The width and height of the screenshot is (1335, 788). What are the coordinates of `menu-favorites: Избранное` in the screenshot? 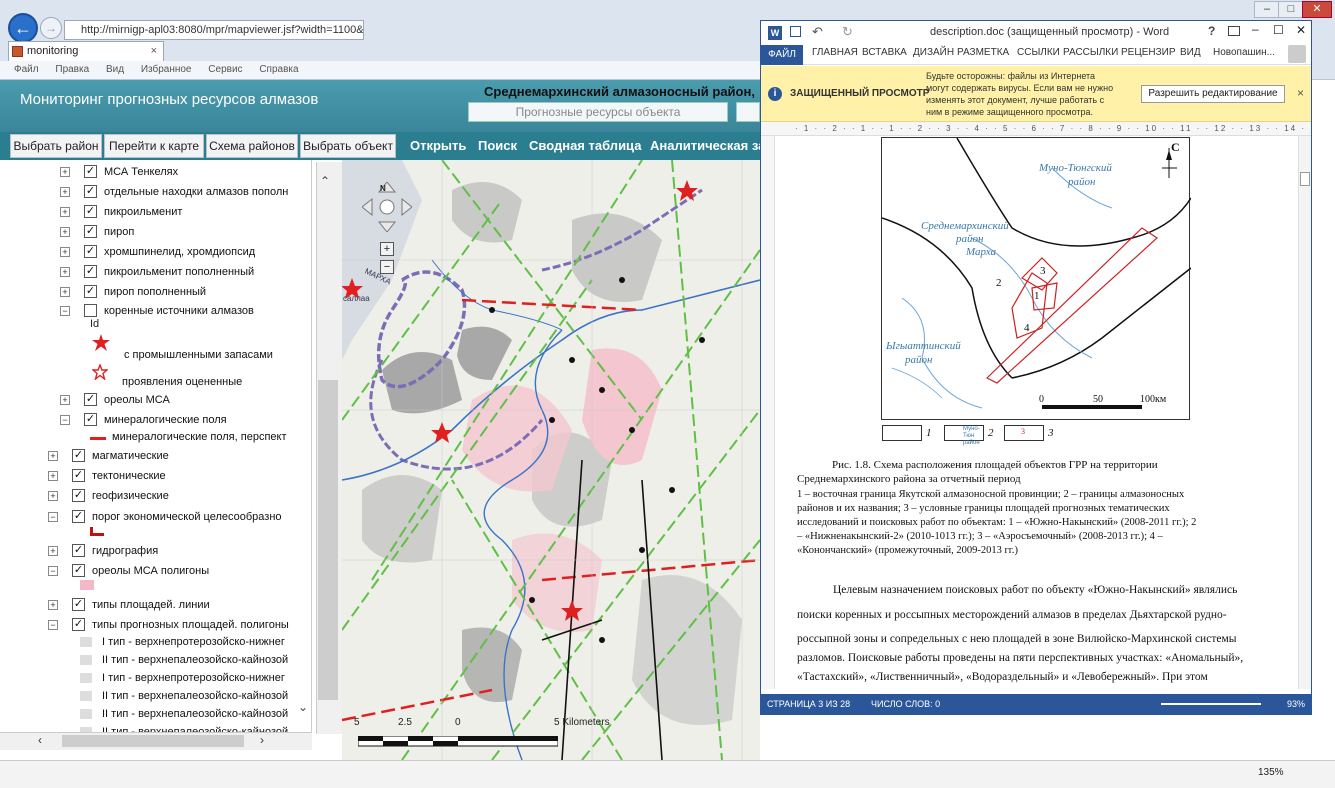 It's located at (166, 69).